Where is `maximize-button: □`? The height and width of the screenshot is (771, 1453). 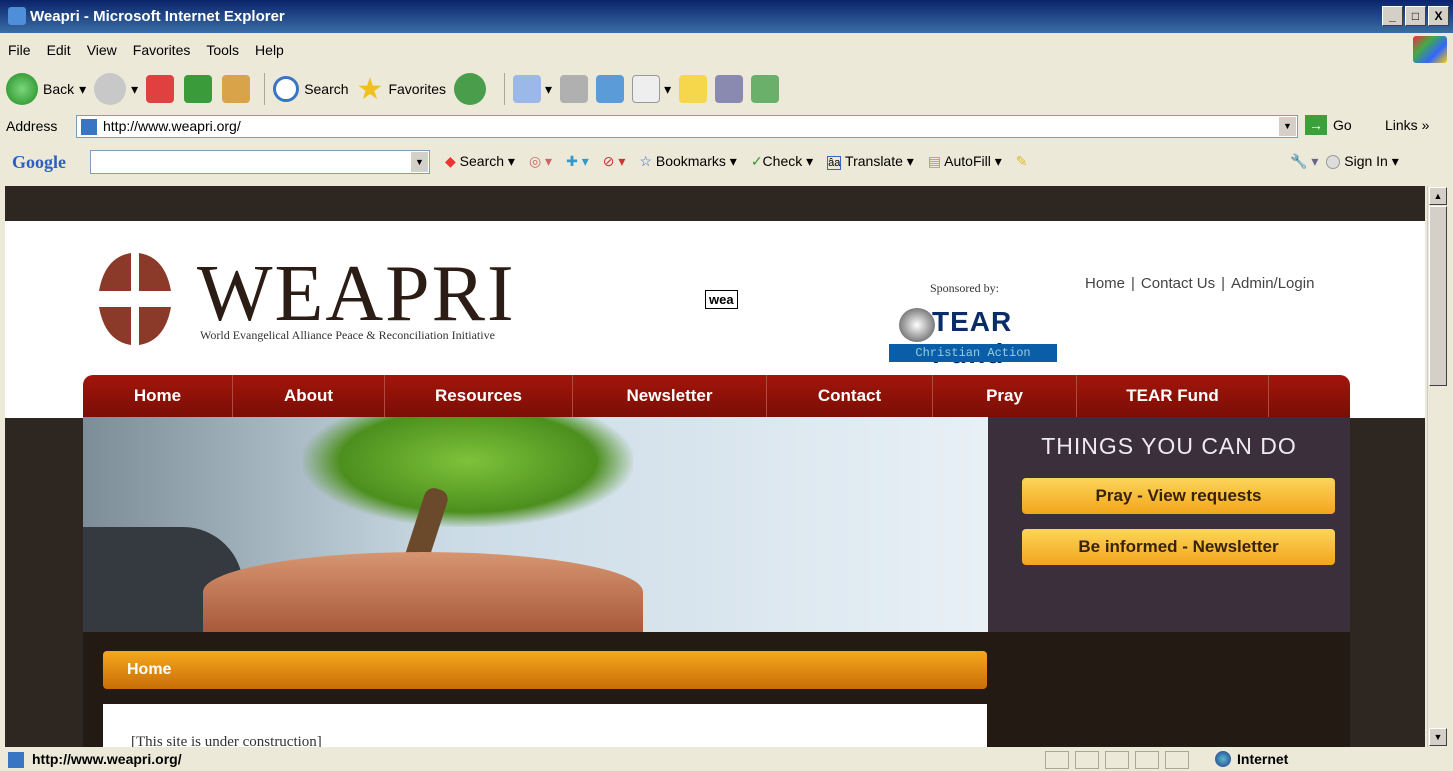 maximize-button: □ is located at coordinates (1415, 16).